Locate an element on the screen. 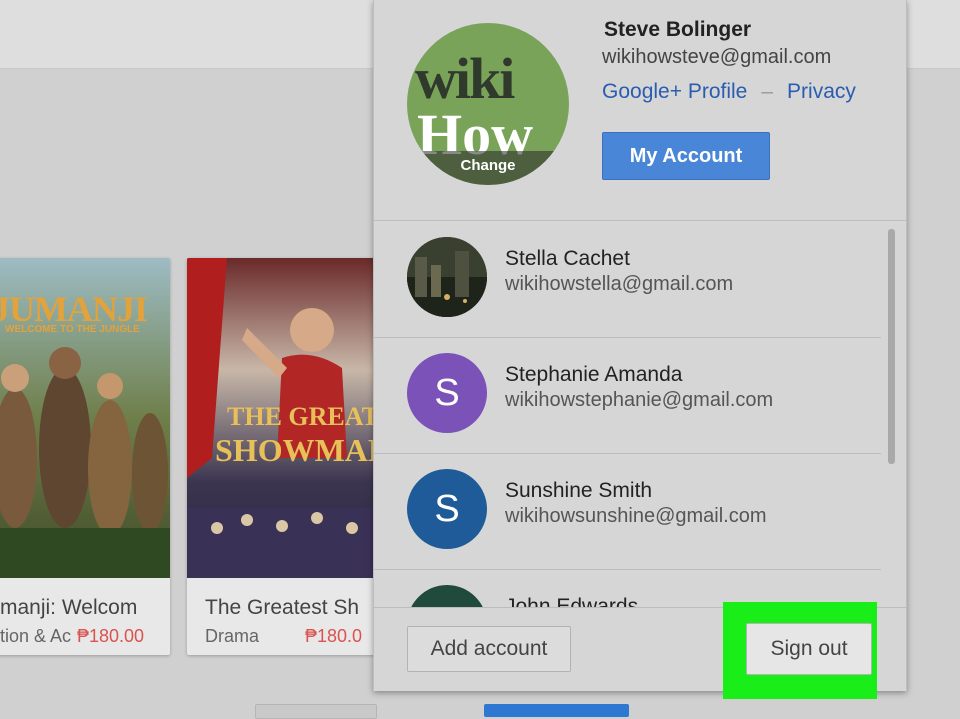  account-links: Google+ Profile – Privacy is located at coordinates (729, 92).